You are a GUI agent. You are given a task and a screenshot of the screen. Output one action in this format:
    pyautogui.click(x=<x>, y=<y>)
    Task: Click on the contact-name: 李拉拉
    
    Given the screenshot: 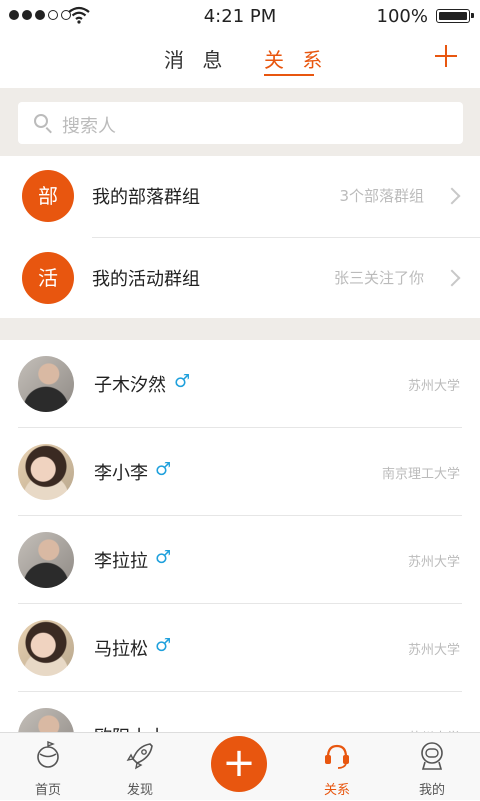 What is the action you would take?
    pyautogui.click(x=121, y=561)
    